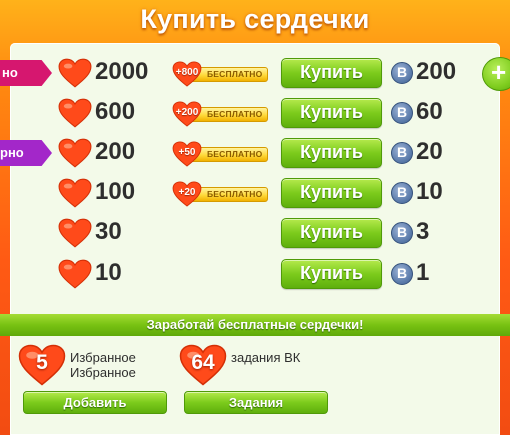 This screenshot has height=435, width=510. Describe the element at coordinates (103, 372) in the screenshot. I see `favorites-label-second: Избранное` at that location.